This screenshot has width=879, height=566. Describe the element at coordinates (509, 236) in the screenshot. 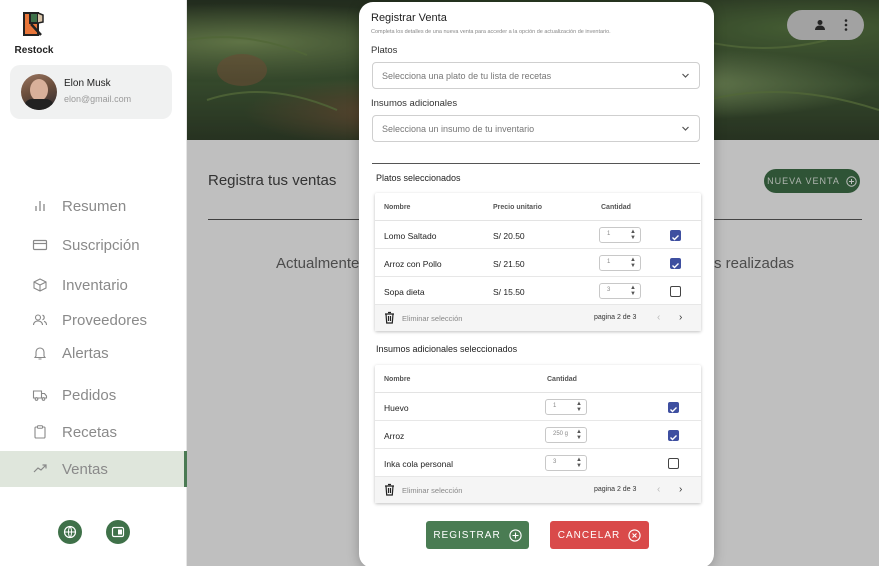

I see `row-price: S/ 20.50` at that location.